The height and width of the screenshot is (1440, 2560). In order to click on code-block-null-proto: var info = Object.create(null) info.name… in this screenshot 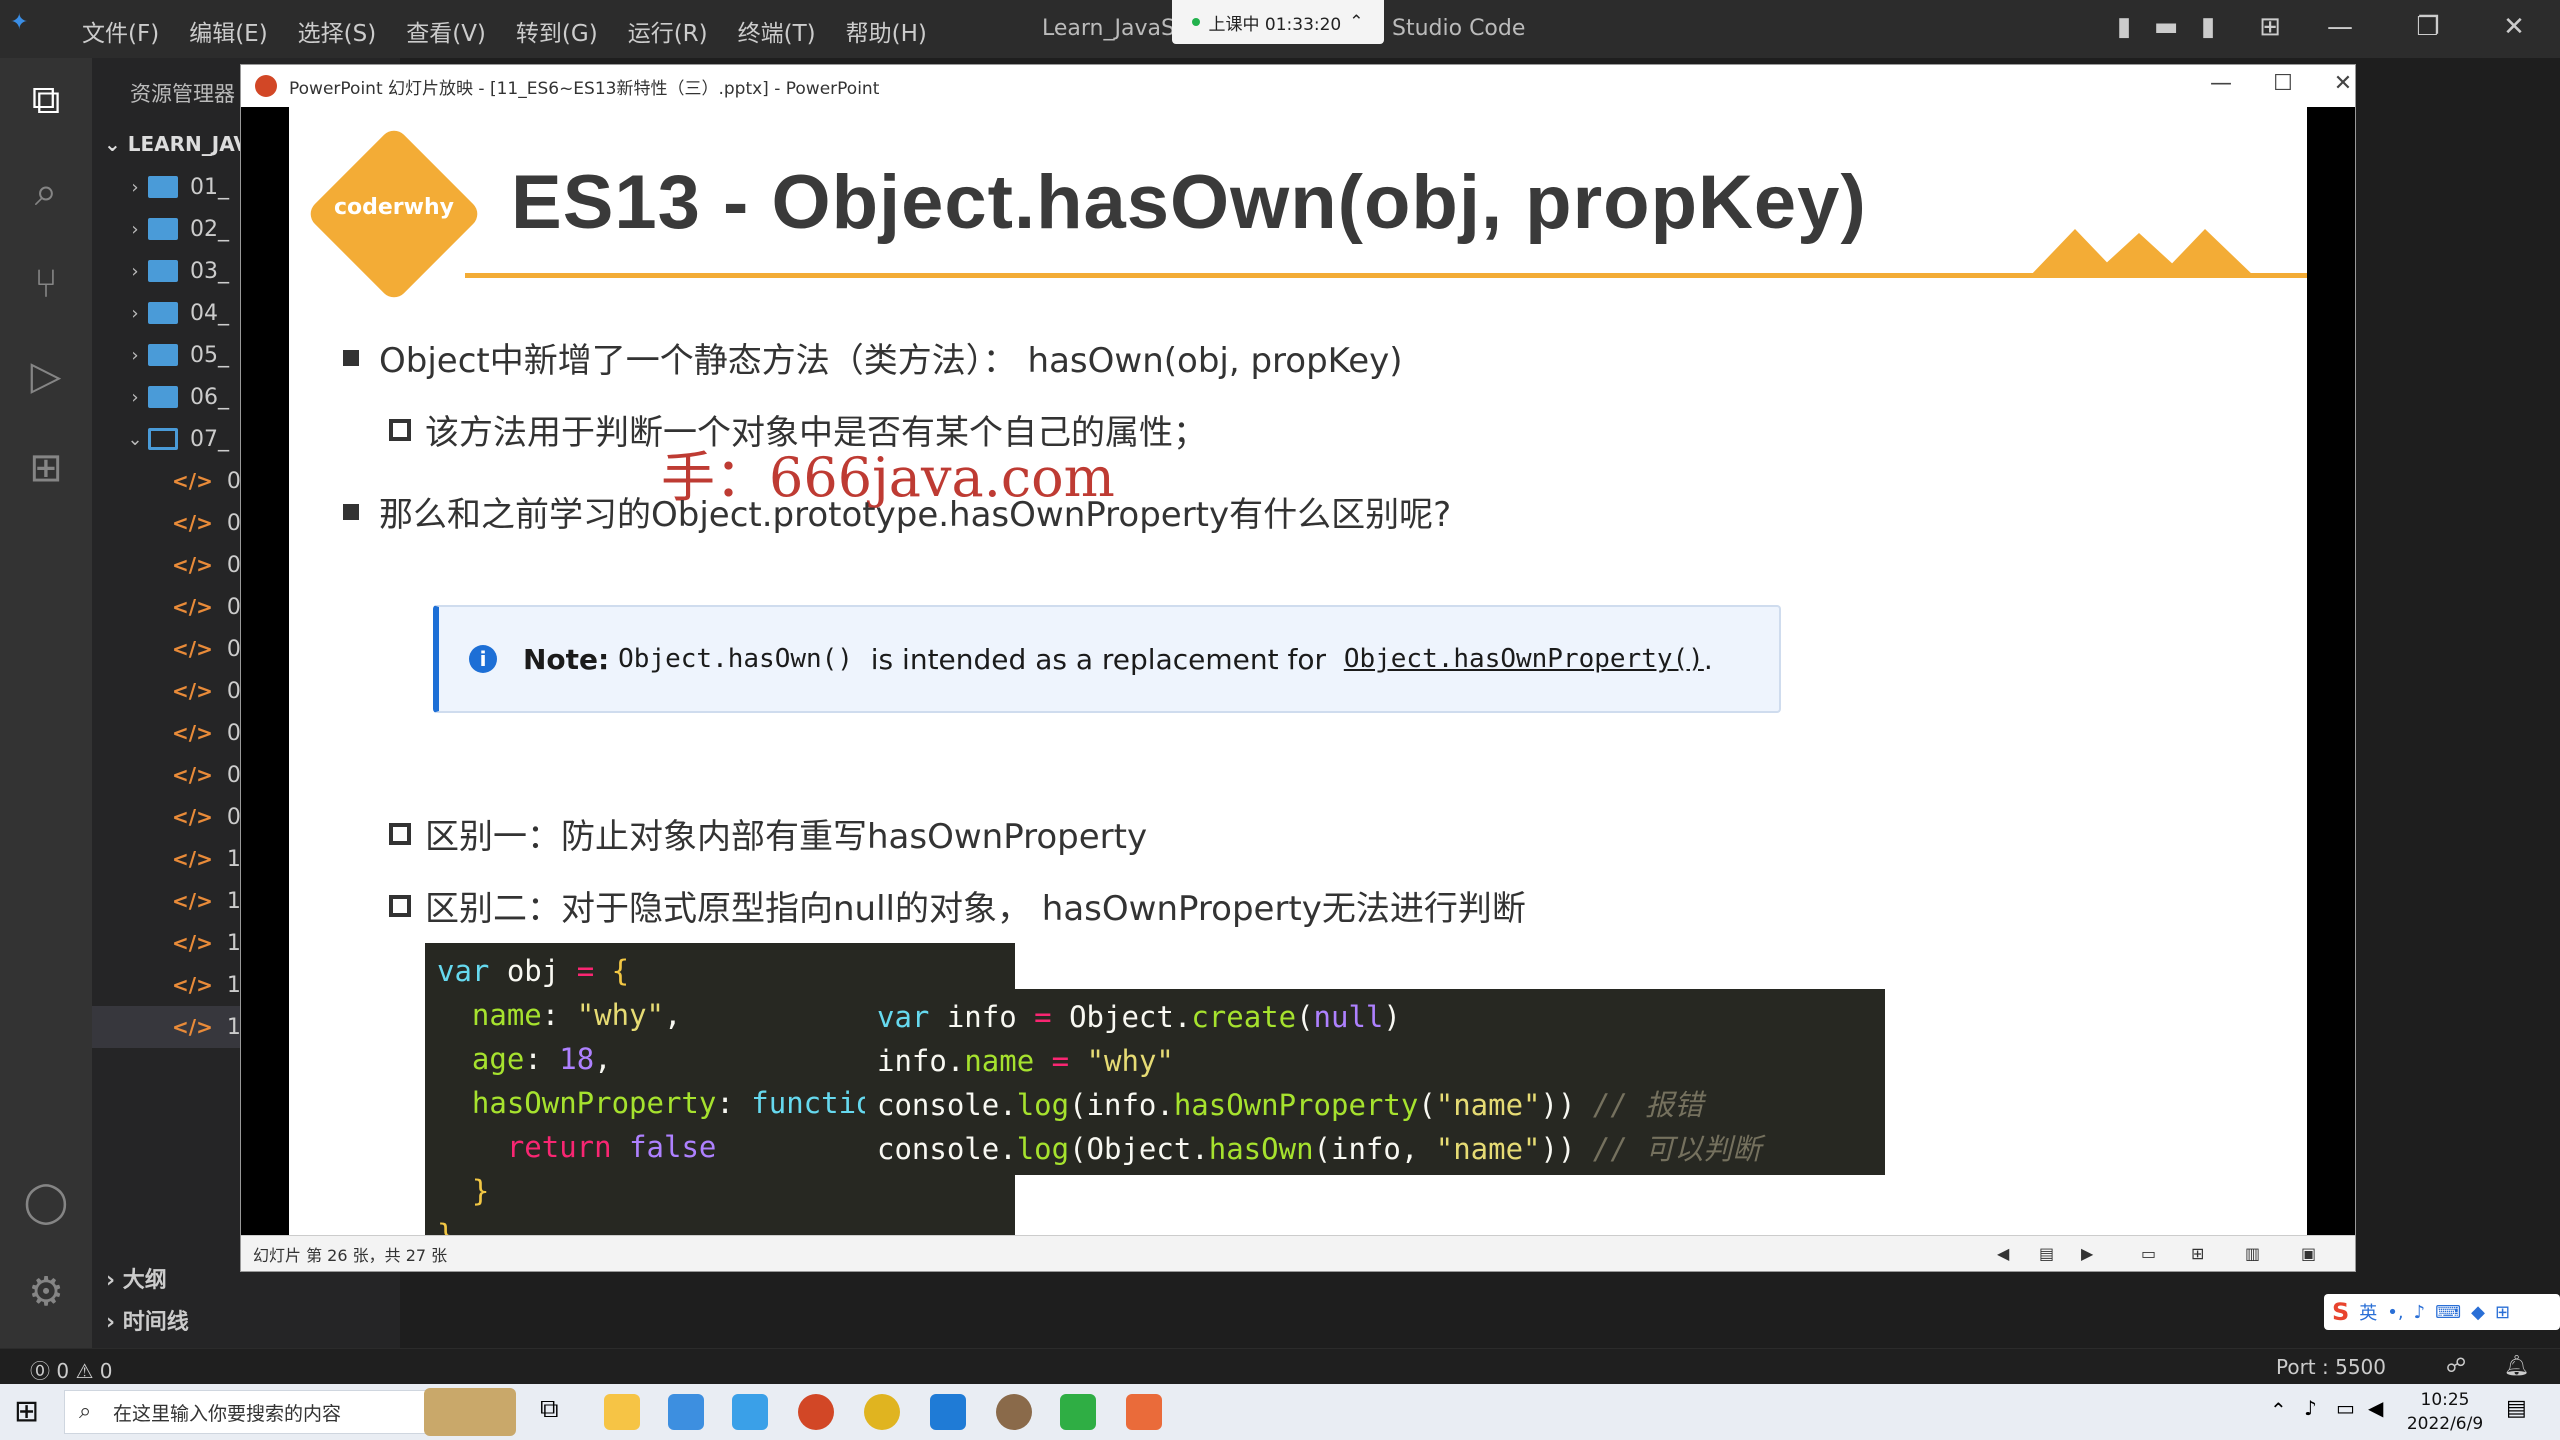, I will do `click(1375, 1082)`.